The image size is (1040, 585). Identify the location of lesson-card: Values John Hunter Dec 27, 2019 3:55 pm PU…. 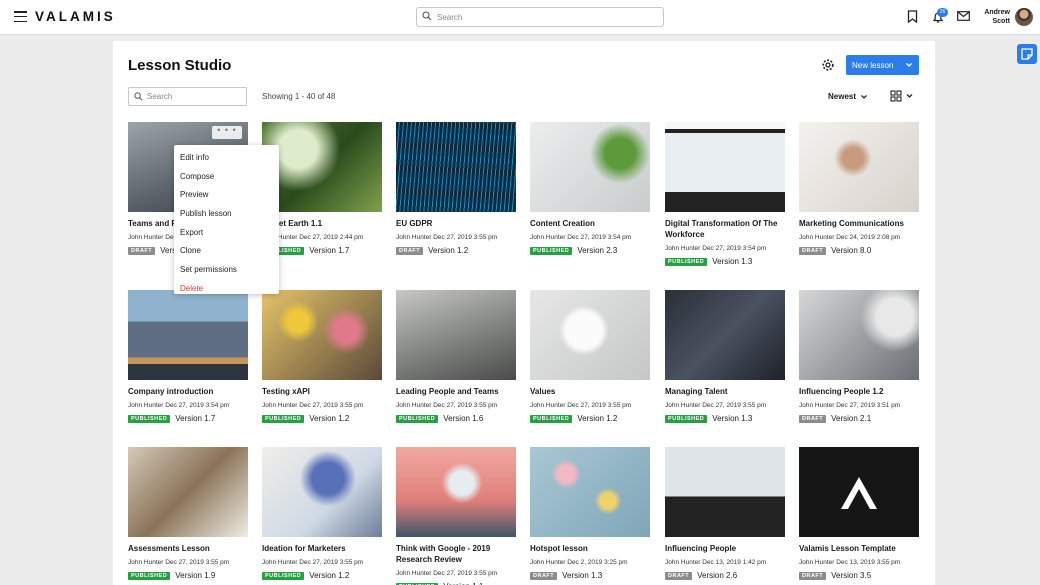
(590, 356).